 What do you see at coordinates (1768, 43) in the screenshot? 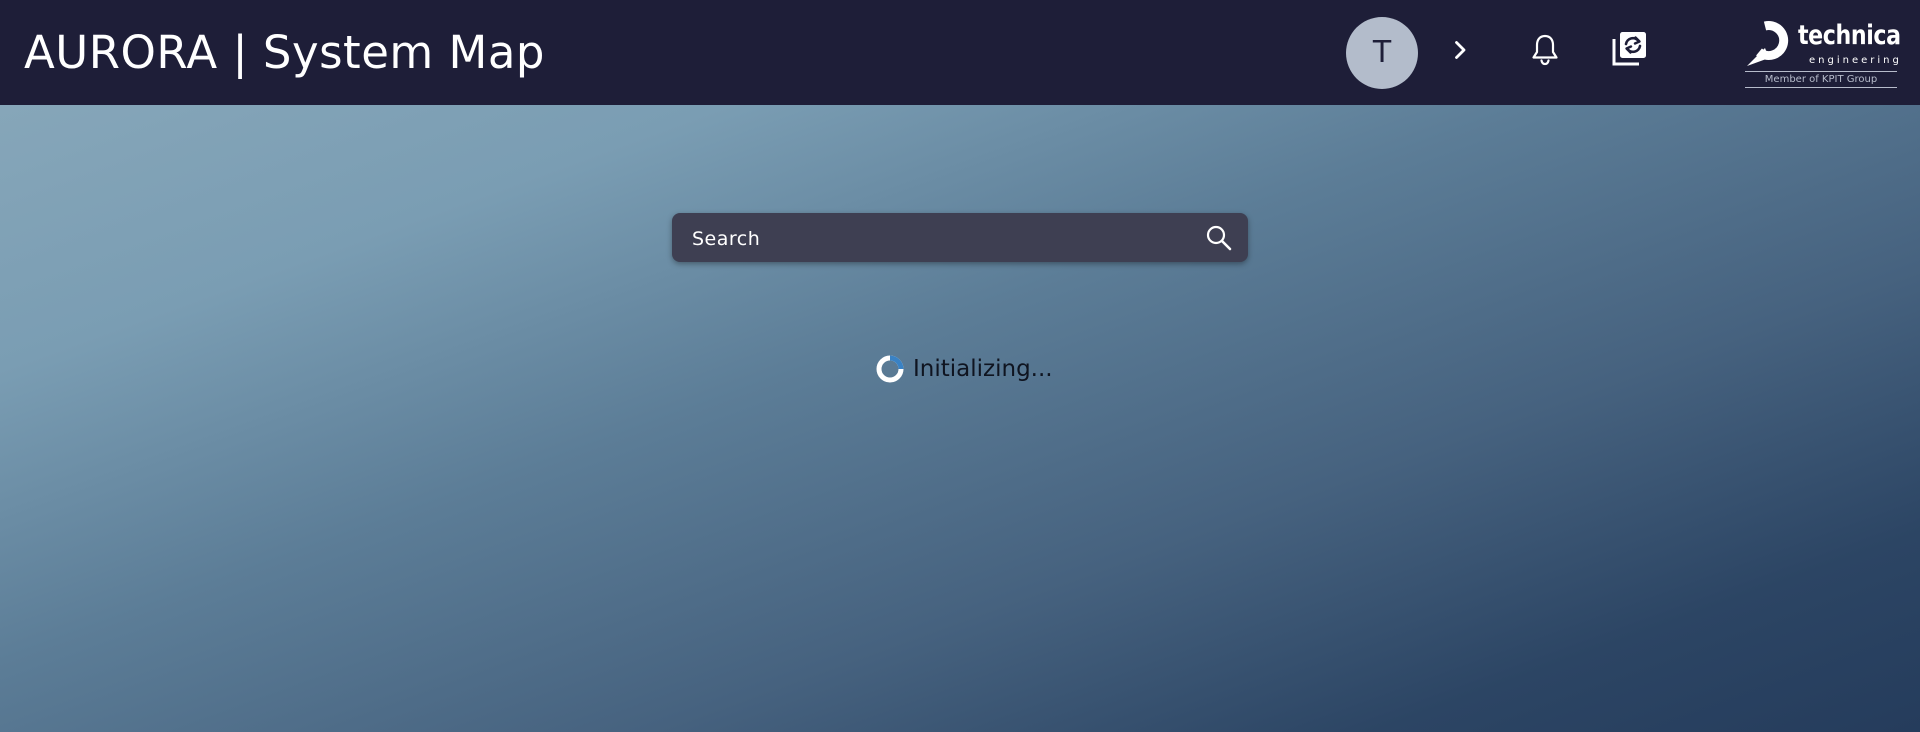
I see `logo-mark-icon` at bounding box center [1768, 43].